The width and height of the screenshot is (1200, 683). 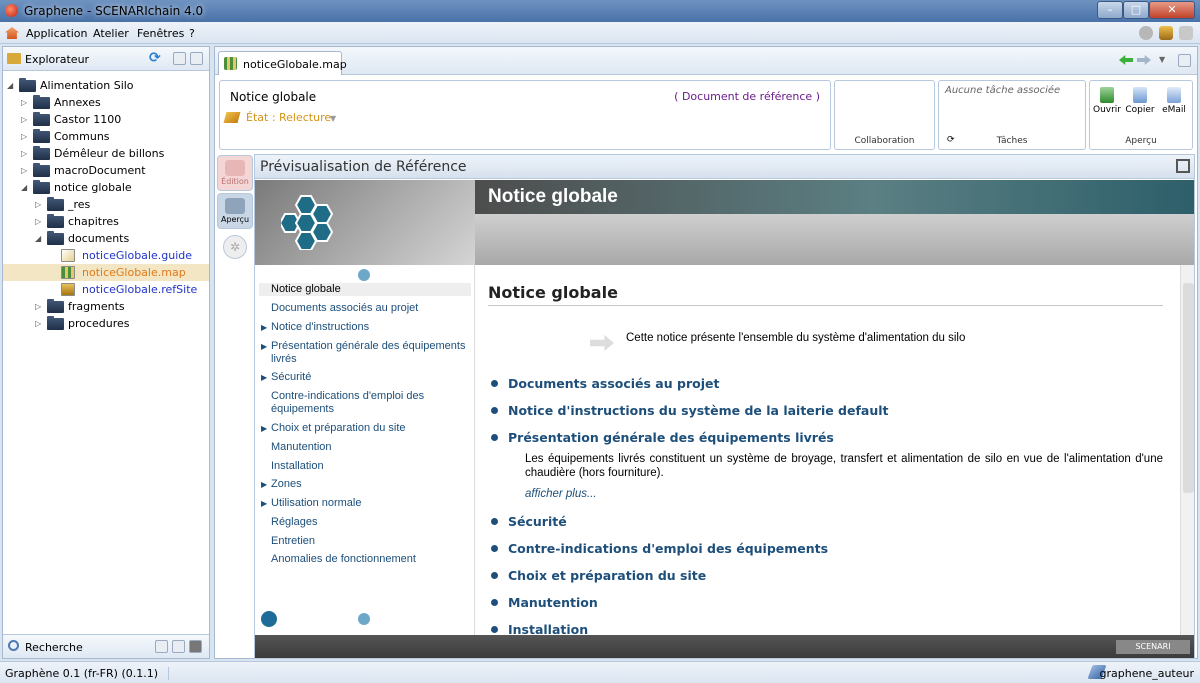 I want to click on menu-atelier: Atelier, so click(x=111, y=33).